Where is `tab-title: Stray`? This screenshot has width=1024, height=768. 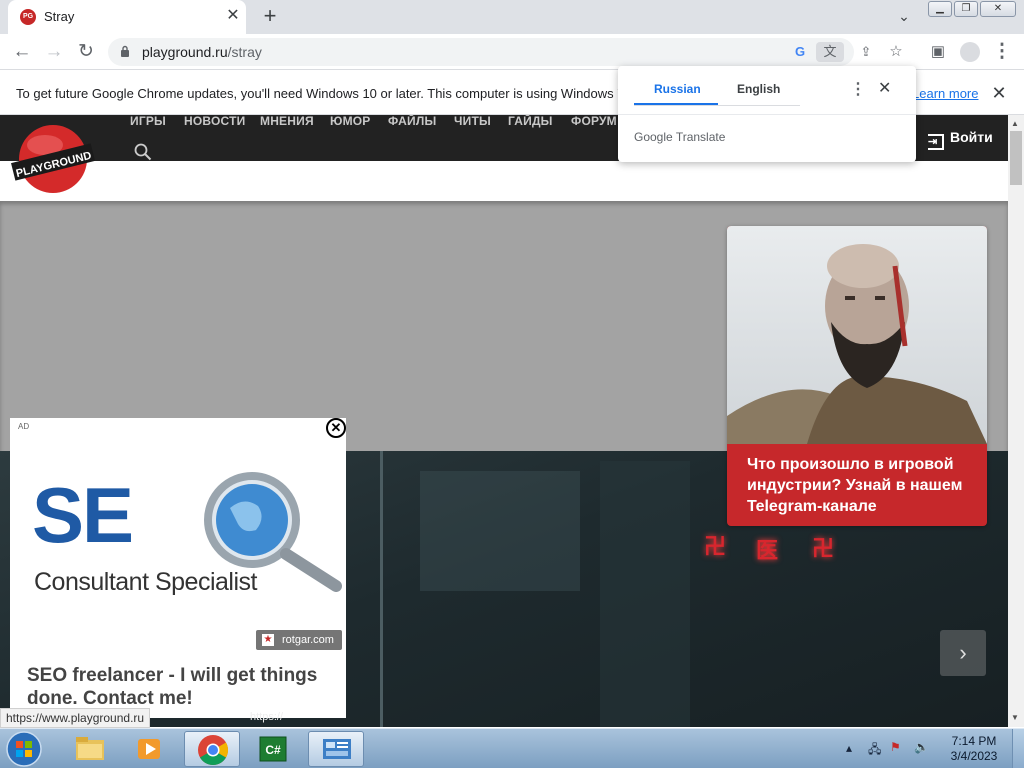
tab-title: Stray is located at coordinates (59, 16).